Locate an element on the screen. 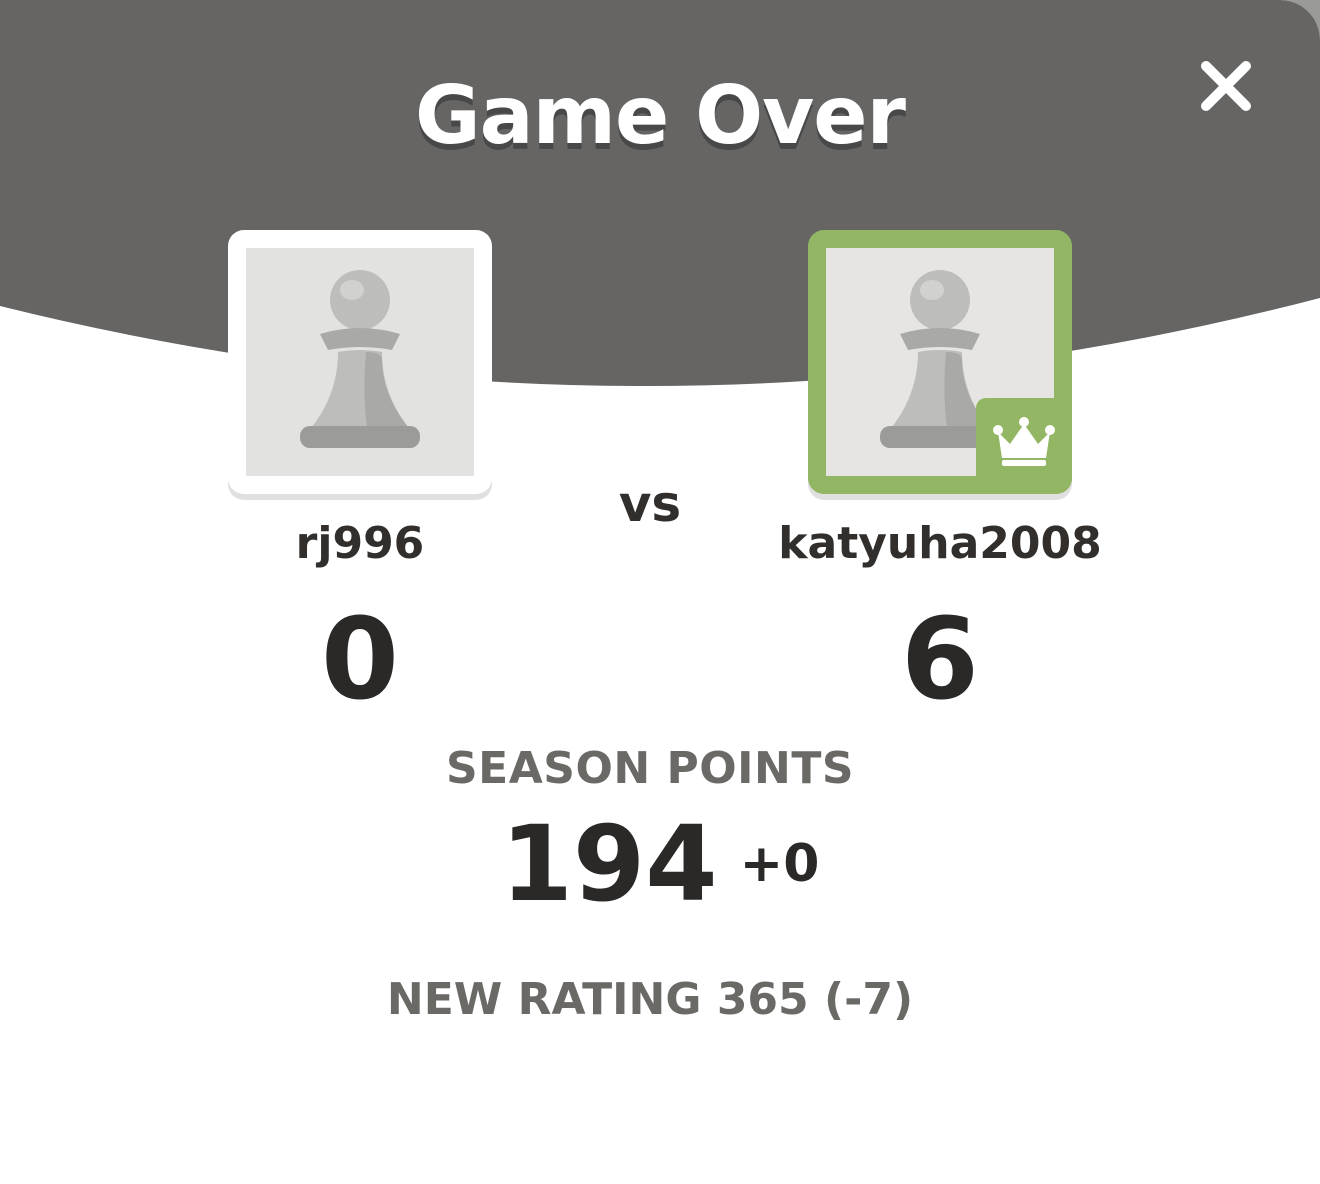  modal-title: Game Over is located at coordinates (660, 115).